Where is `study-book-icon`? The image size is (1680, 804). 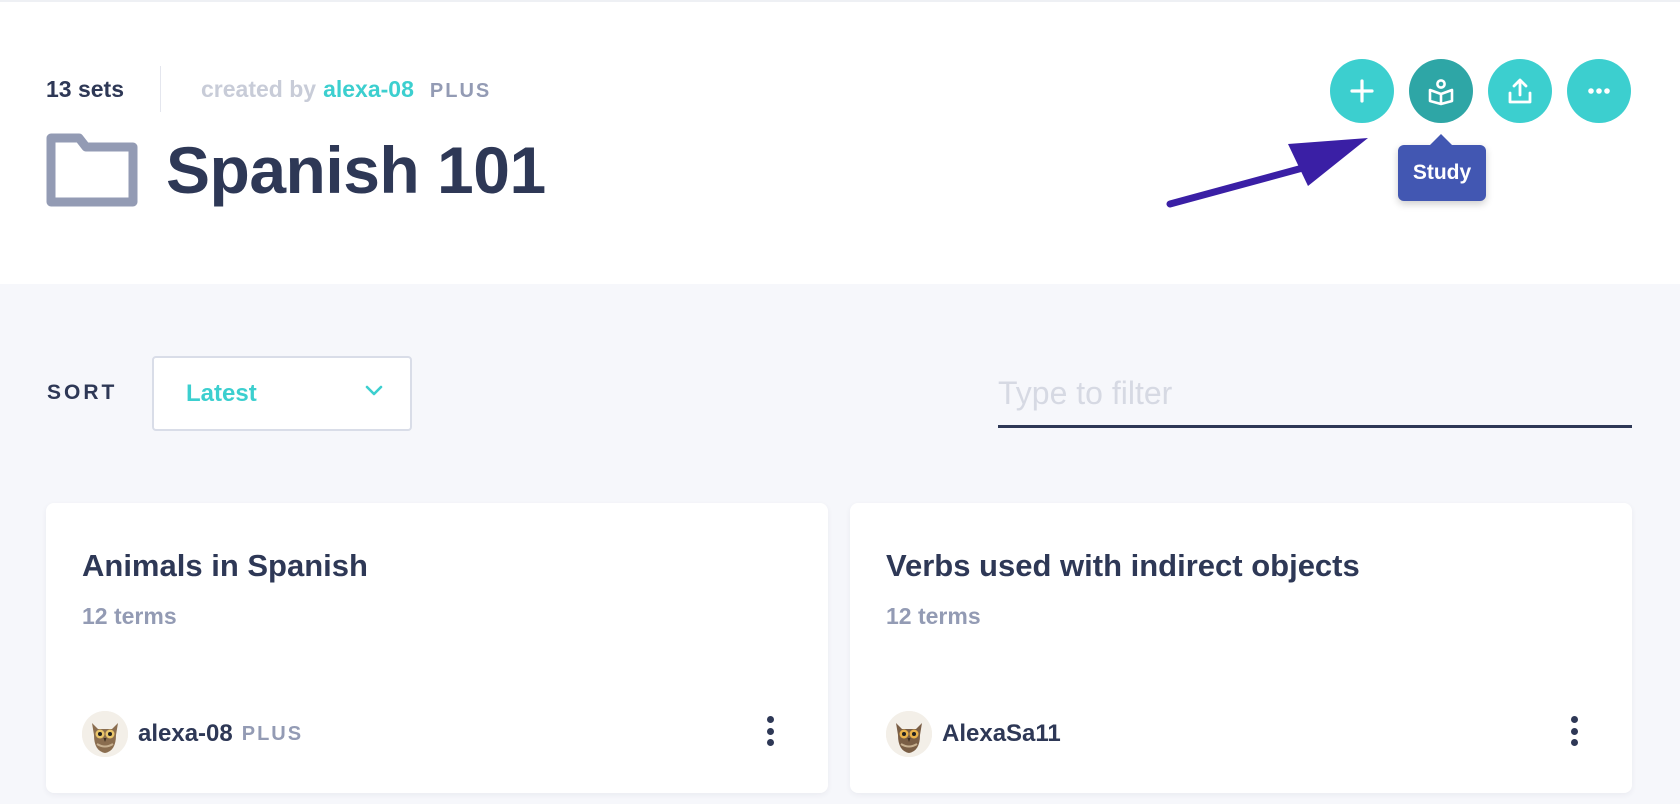
study-book-icon is located at coordinates (1441, 92).